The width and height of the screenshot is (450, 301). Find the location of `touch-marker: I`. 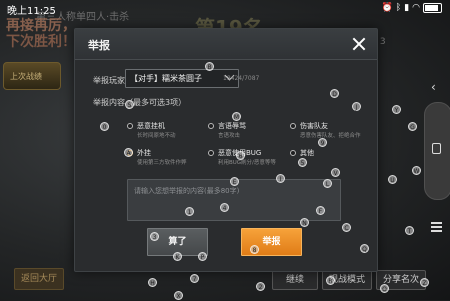

touch-marker: I is located at coordinates (280, 178).